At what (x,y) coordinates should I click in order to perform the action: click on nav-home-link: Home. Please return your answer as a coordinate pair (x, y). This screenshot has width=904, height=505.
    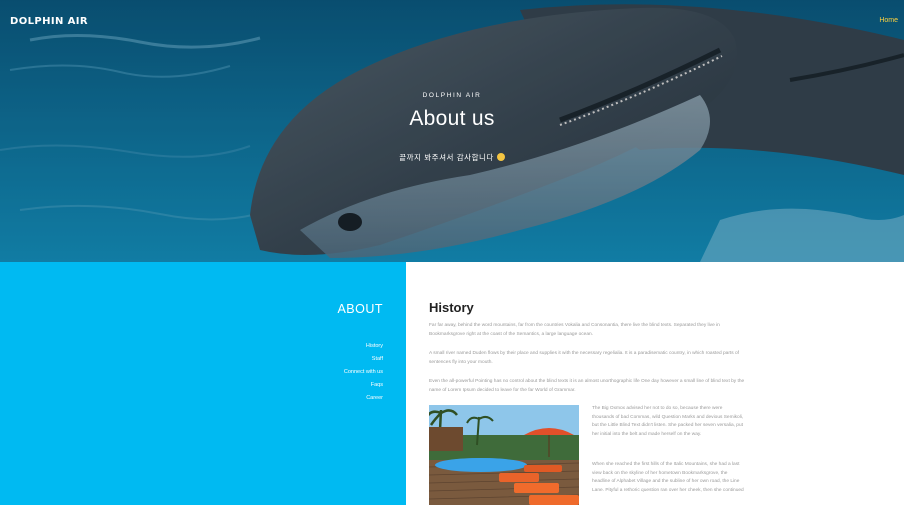
    Looking at the image, I should click on (888, 20).